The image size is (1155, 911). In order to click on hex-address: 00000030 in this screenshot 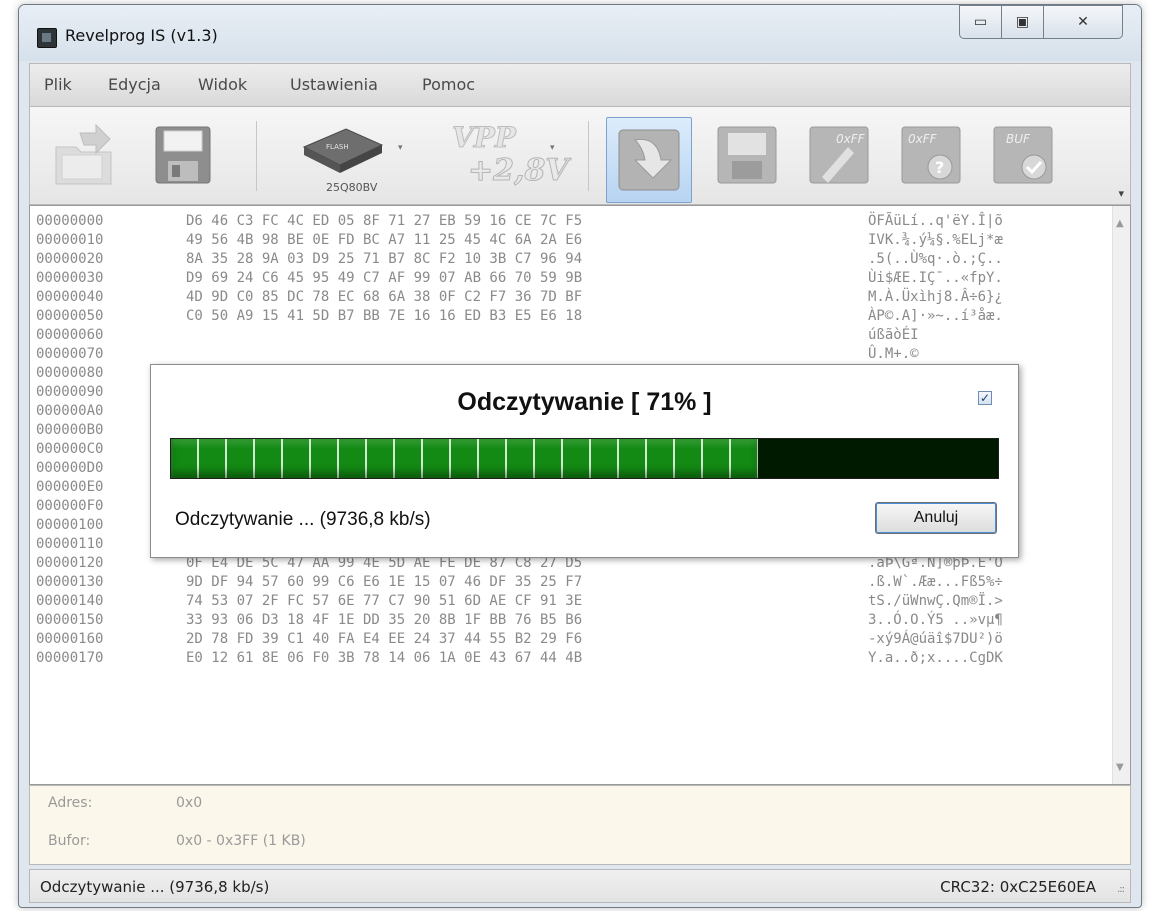, I will do `click(70, 278)`.